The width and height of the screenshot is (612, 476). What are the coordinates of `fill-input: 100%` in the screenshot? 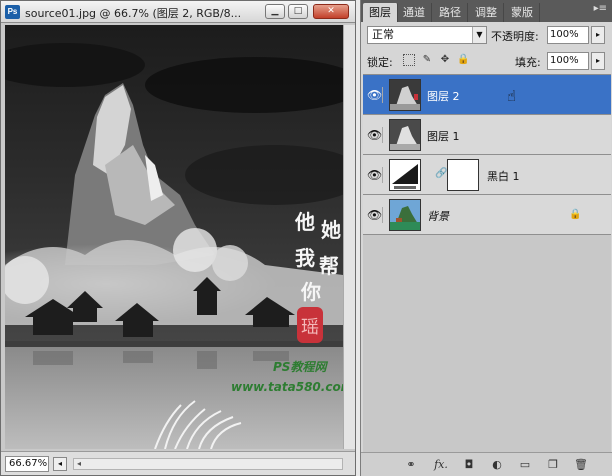 It's located at (568, 61).